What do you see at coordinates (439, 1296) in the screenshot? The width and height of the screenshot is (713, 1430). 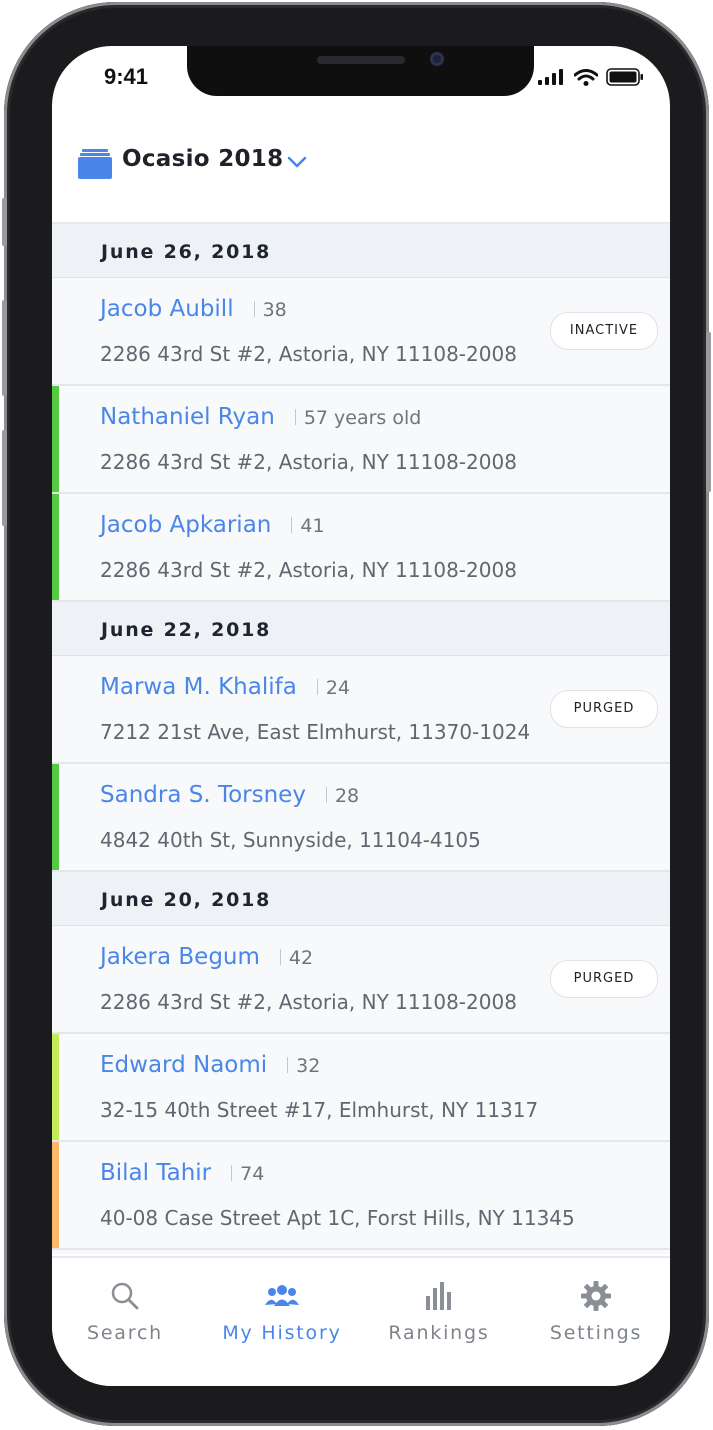 I see `bar-chart-icon` at bounding box center [439, 1296].